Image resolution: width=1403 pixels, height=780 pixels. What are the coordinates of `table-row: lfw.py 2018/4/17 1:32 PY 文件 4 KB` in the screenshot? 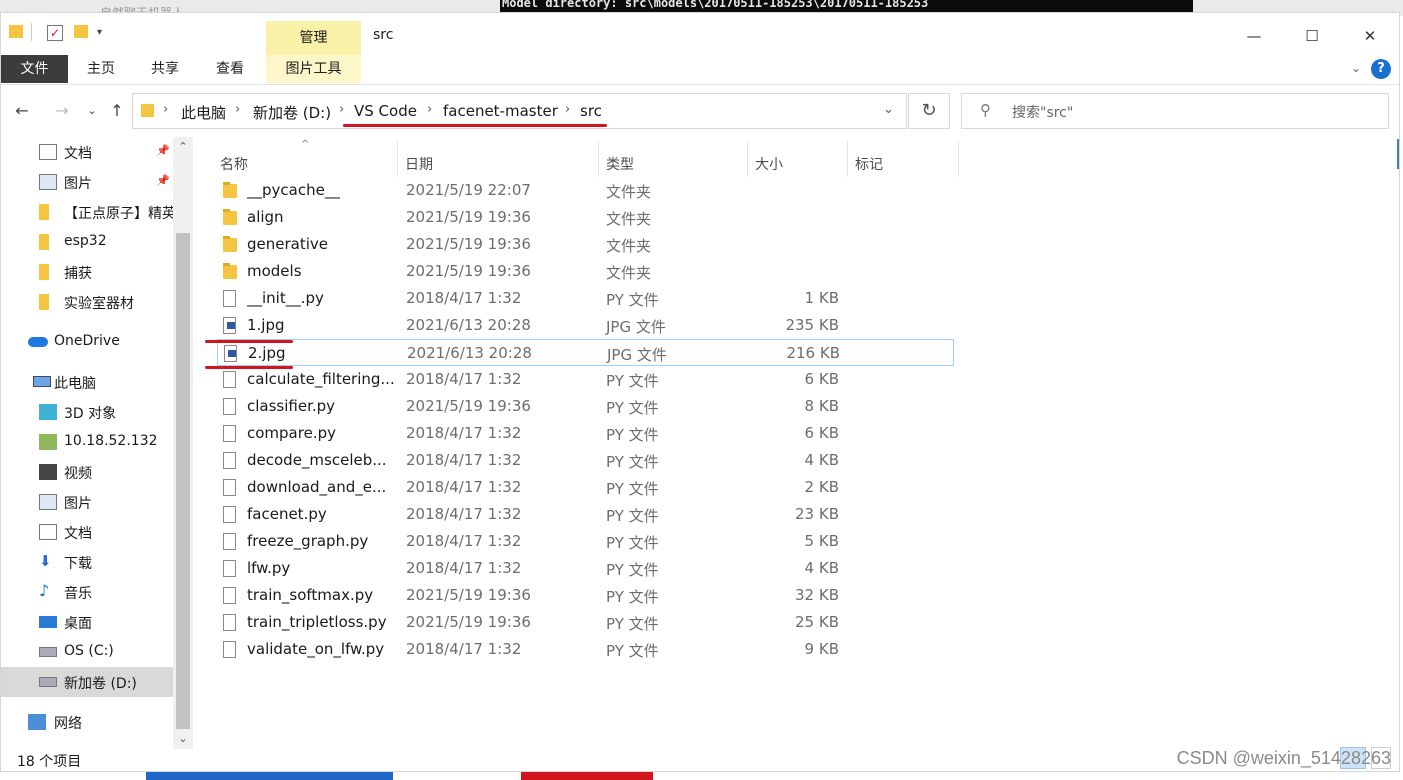 It's located at (585, 568).